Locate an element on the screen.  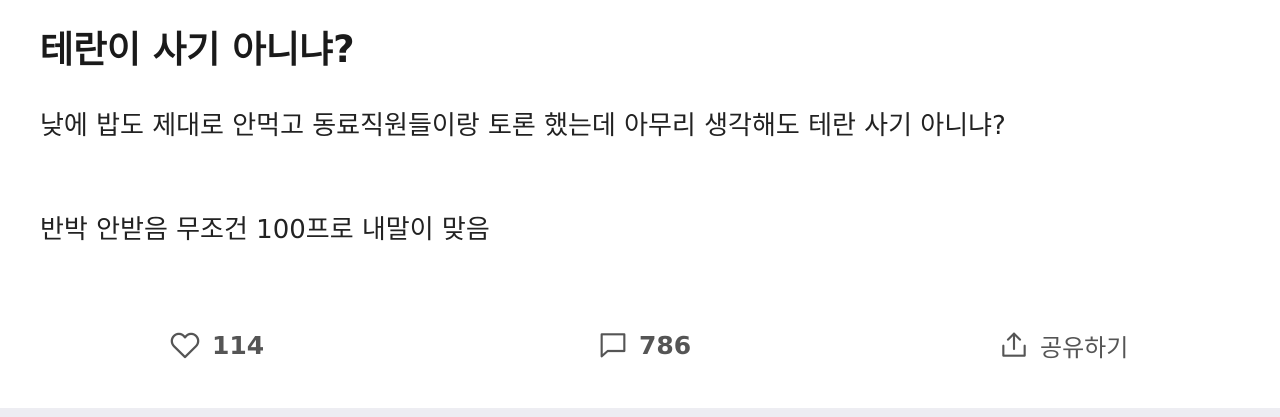
comment-icon is located at coordinates (613, 345).